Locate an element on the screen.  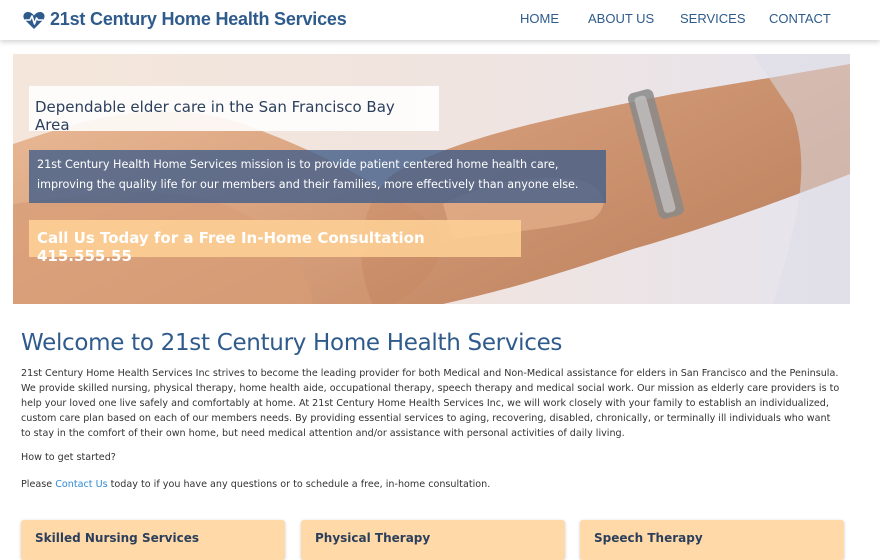
contact-us-link: Contact Us is located at coordinates (81, 484).